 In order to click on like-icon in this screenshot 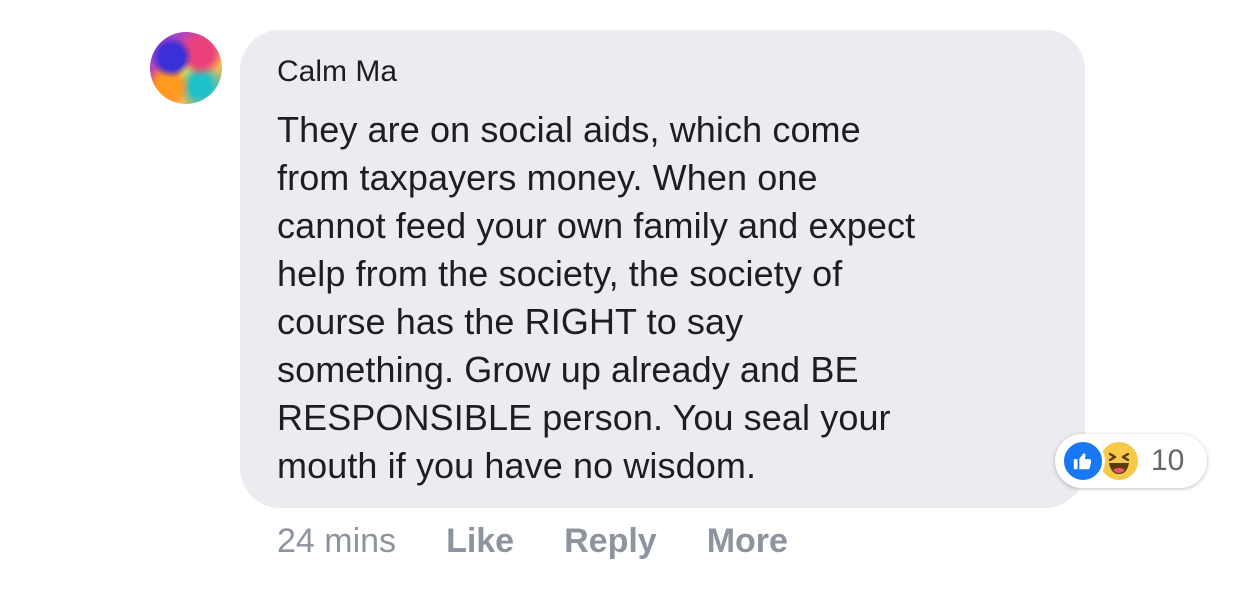, I will do `click(1083, 461)`.